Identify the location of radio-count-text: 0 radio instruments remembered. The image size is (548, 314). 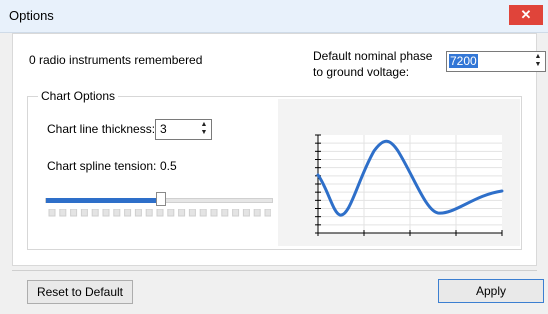
(116, 60).